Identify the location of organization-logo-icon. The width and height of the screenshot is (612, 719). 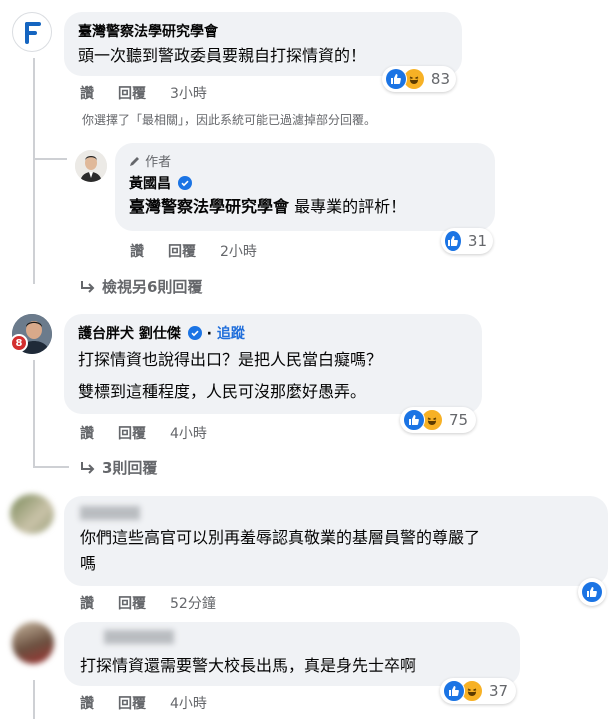
(33, 33).